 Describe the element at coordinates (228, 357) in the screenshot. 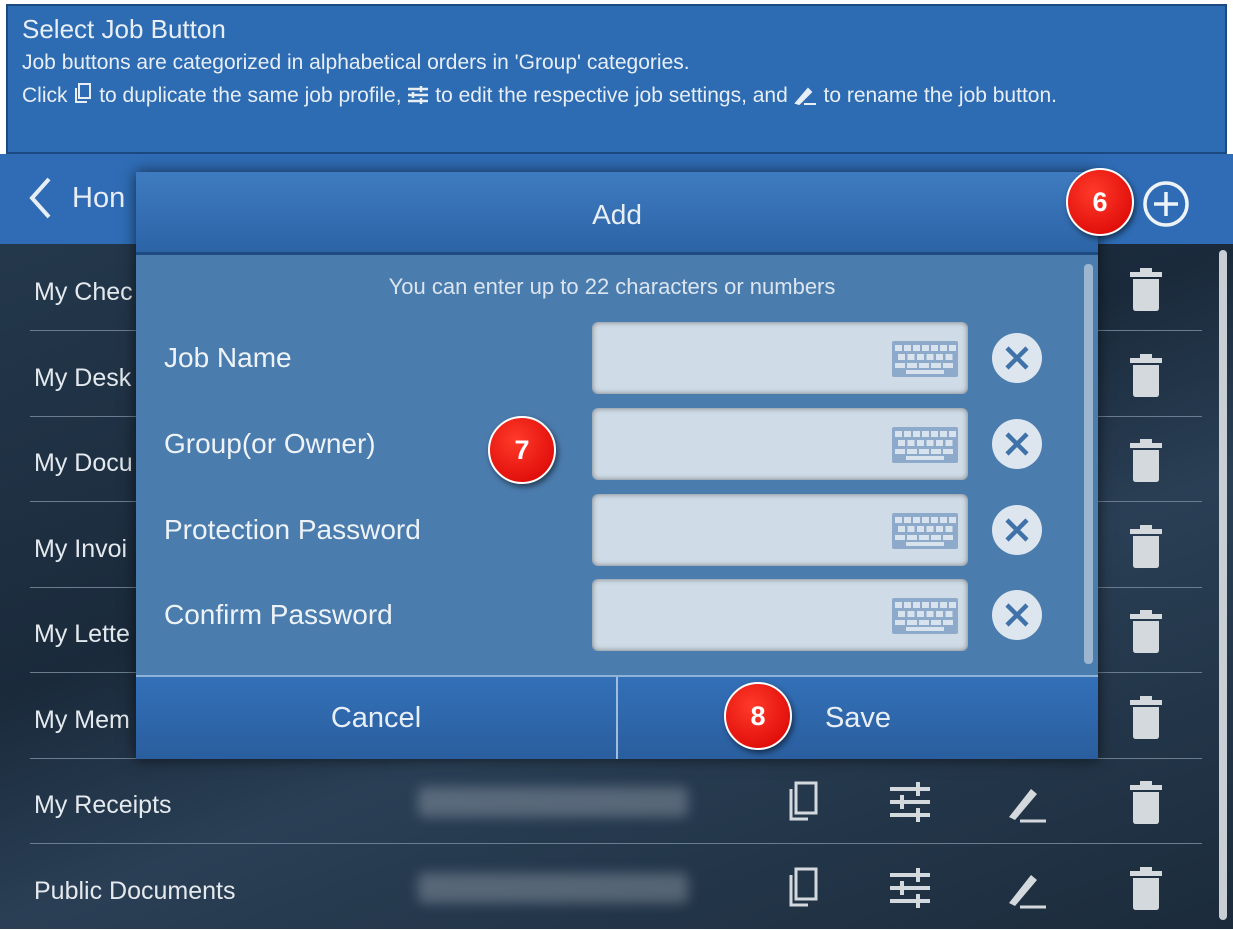

I see `field-label: Job Name` at that location.